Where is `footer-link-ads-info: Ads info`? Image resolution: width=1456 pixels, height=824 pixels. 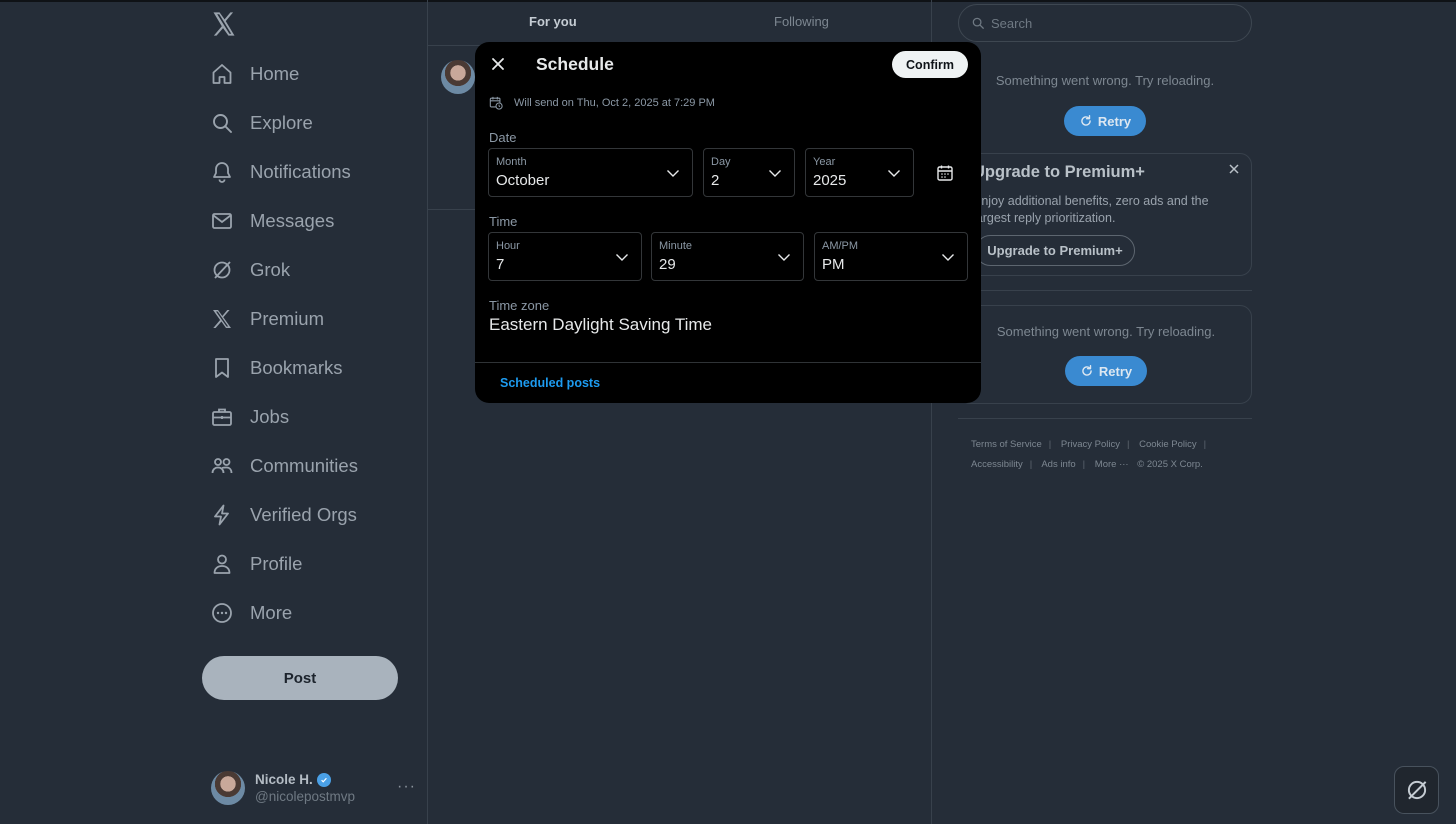
footer-link-ads-info: Ads info is located at coordinates (1058, 464).